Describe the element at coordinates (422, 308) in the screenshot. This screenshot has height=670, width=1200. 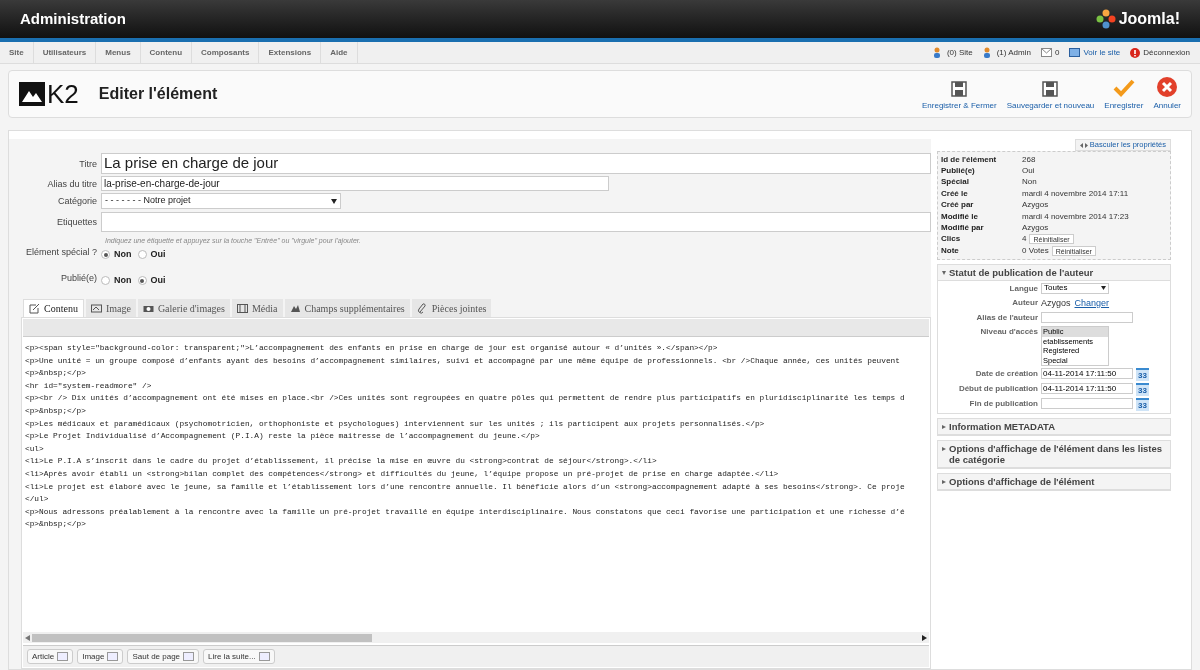
I see `paperclip-icon` at that location.